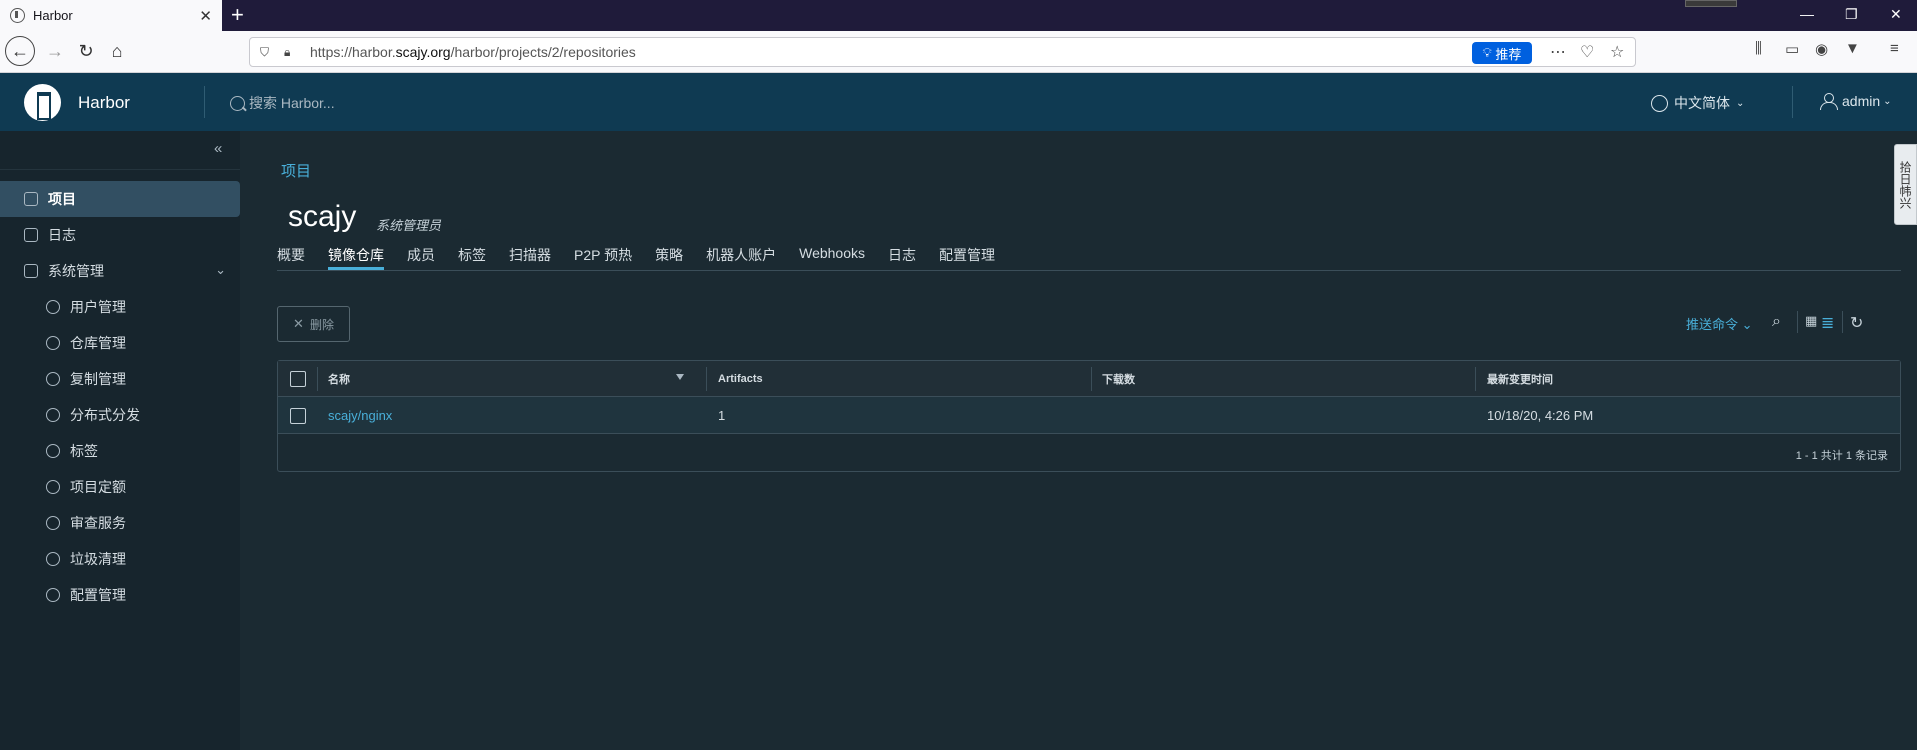 The height and width of the screenshot is (750, 1917). Describe the element at coordinates (1758, 48) in the screenshot. I see `library-icon: ⫼` at that location.